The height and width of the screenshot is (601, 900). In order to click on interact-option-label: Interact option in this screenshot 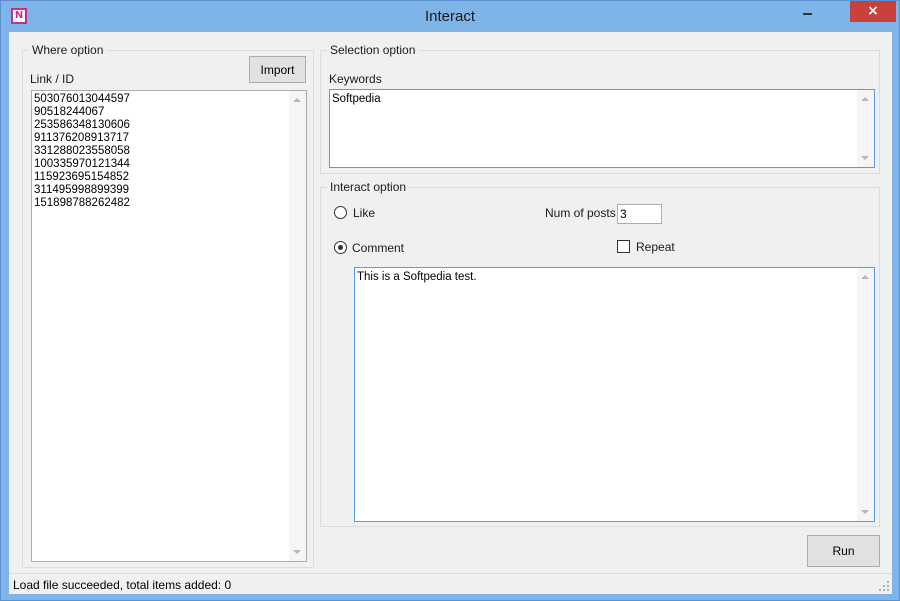, I will do `click(368, 187)`.